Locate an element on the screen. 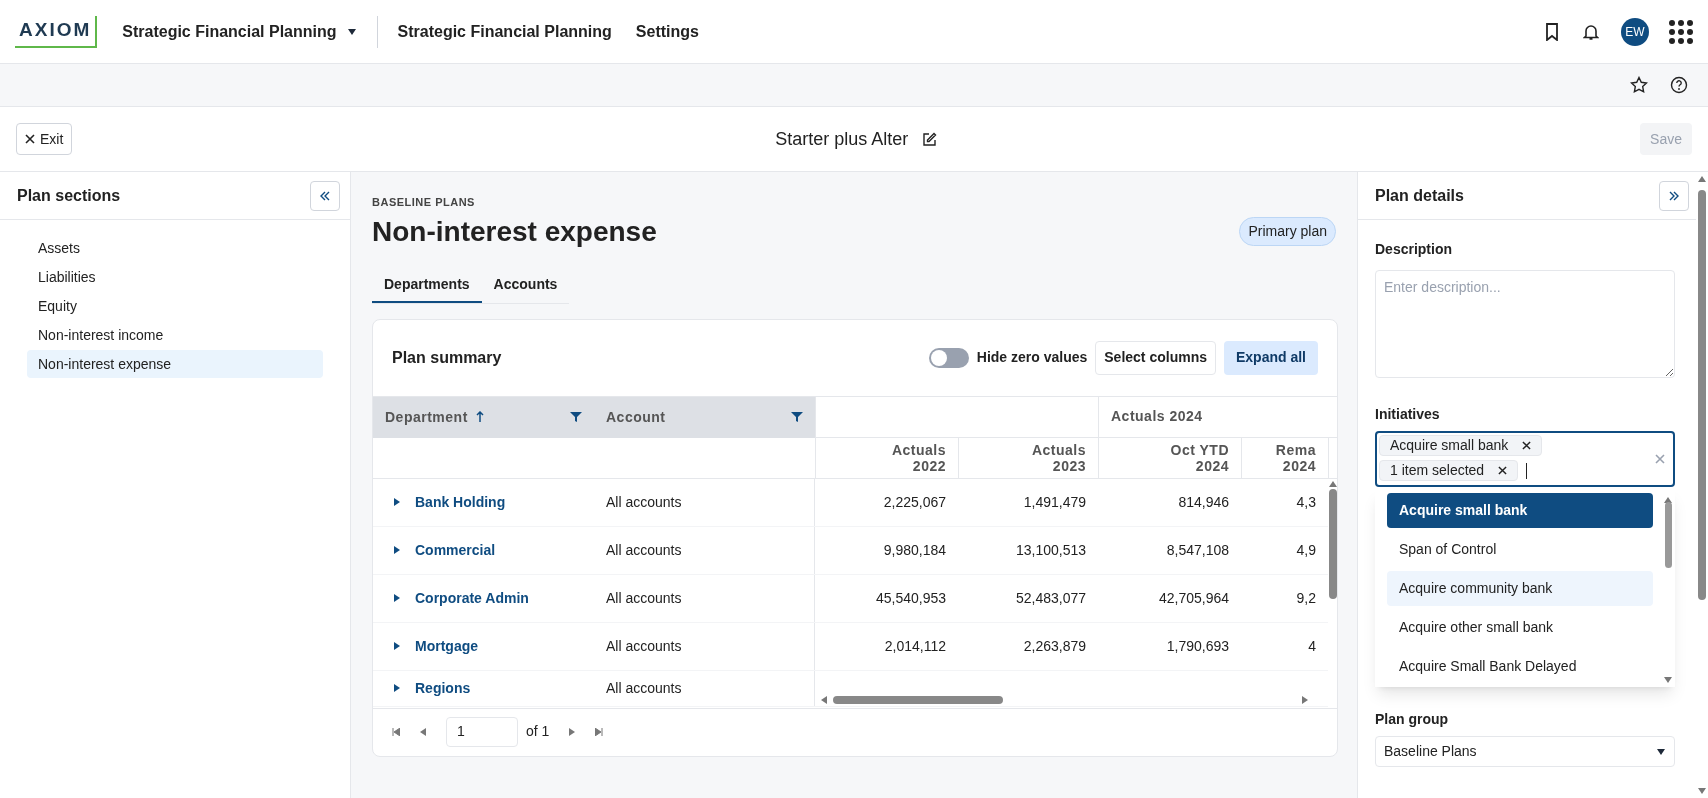 This screenshot has height=798, width=1708. close-icon is located at coordinates (30, 139).